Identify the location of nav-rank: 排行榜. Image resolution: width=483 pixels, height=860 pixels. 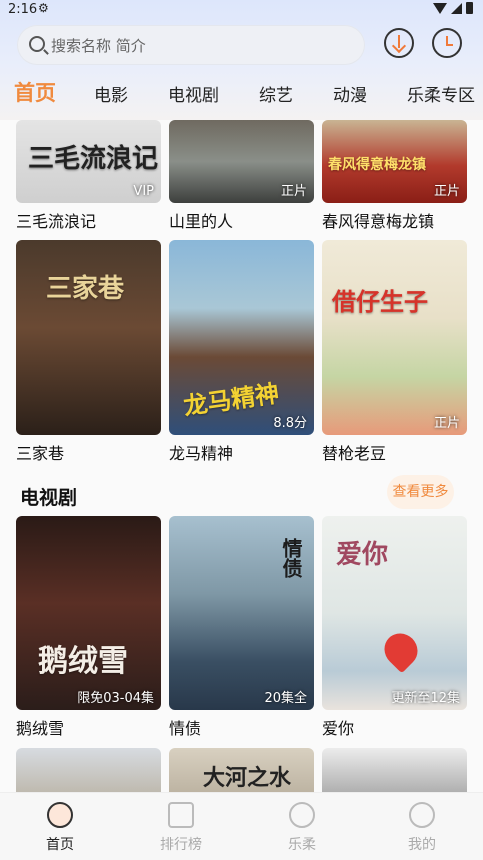
(181, 823).